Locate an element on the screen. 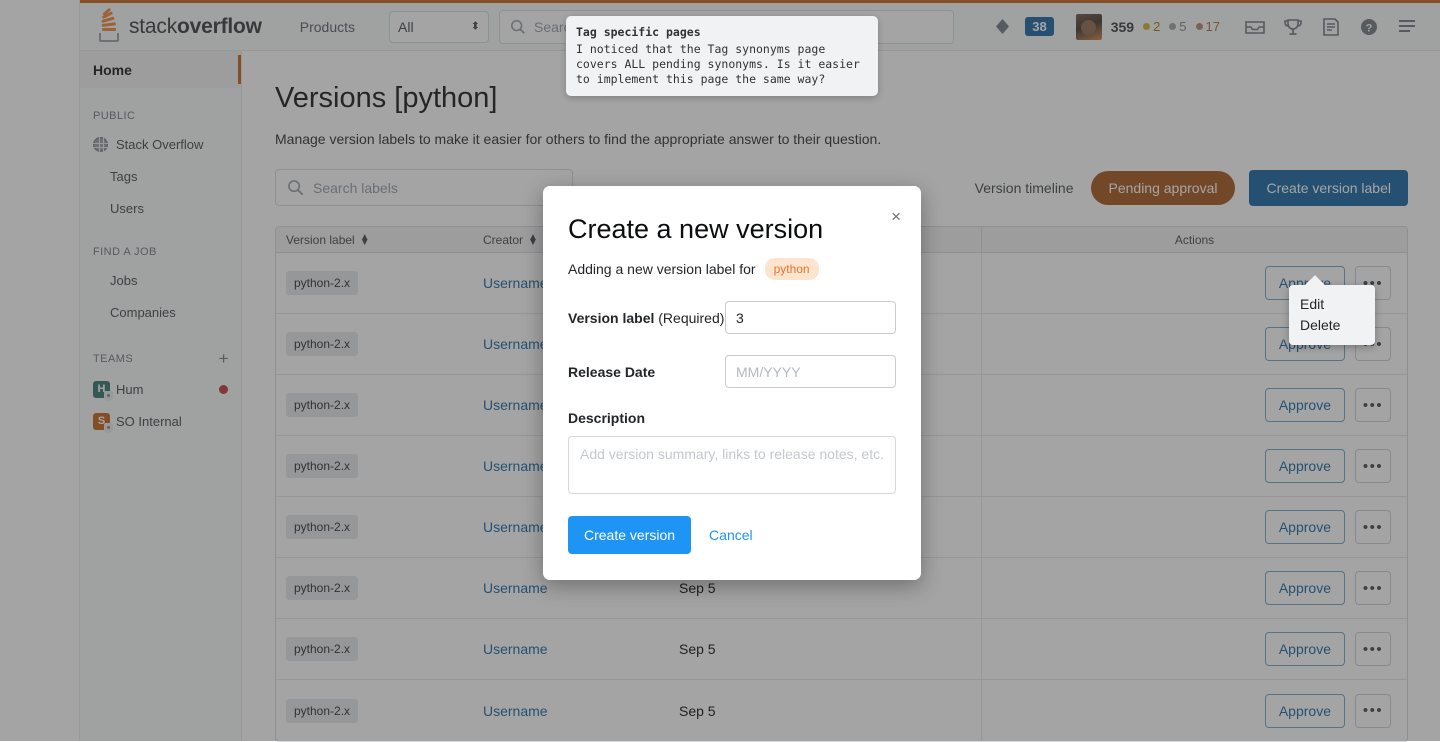  menu-item-edit: Edit is located at coordinates (1332, 304).